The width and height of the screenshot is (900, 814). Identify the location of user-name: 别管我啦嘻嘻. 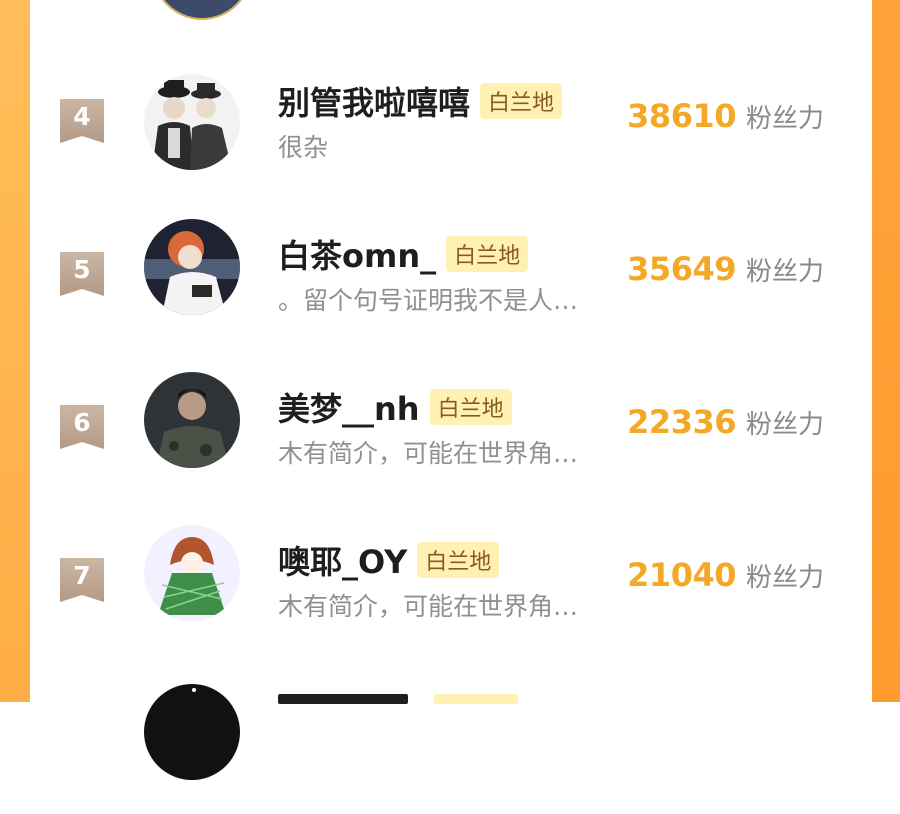
(374, 101).